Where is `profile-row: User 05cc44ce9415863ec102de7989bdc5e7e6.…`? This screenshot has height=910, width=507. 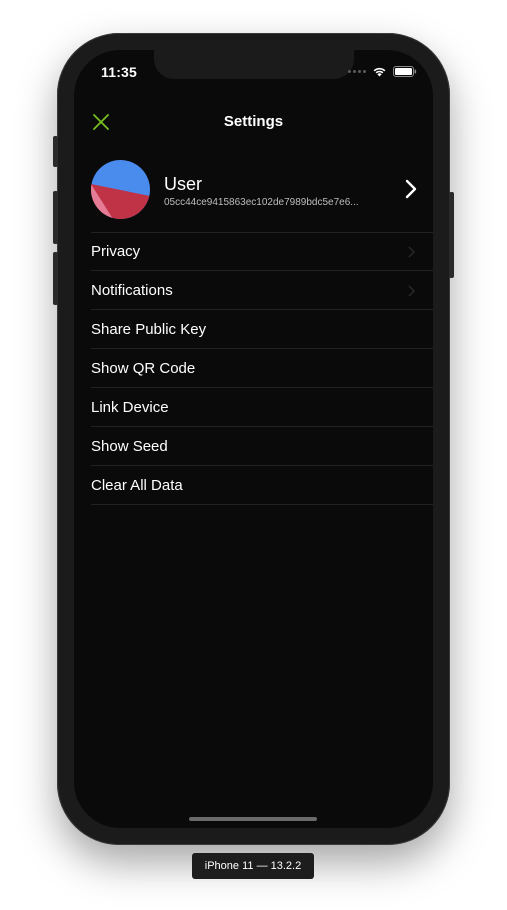 profile-row: User 05cc44ce9415863ec102de7989bdc5e7e6.… is located at coordinates (253, 192).